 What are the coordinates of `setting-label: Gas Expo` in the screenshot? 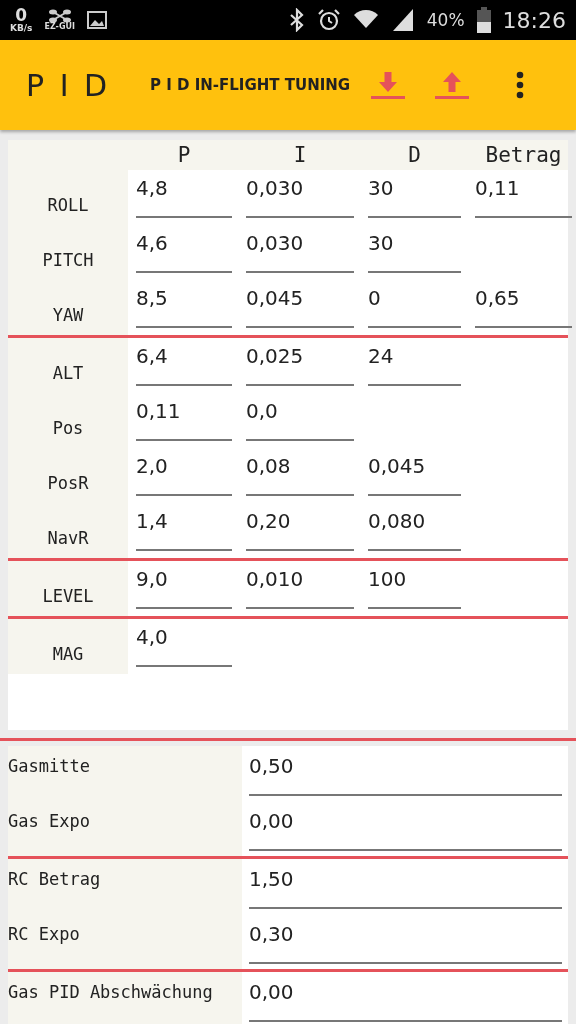 It's located at (49, 821).